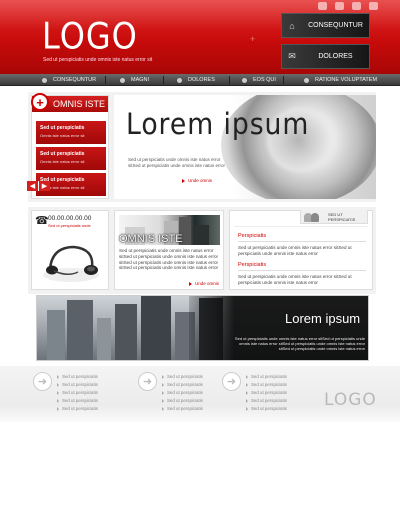 Image resolution: width=400 pixels, height=515 pixels. Describe the element at coordinates (75, 80) in the screenshot. I see `nav-label: CONSEQUNTUR` at that location.